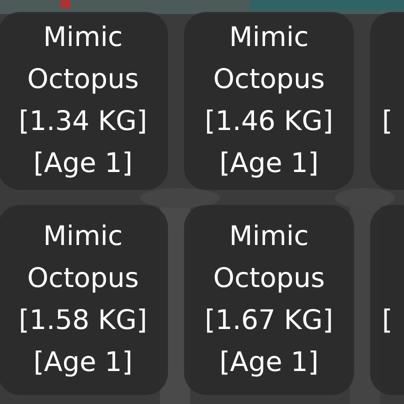 This screenshot has width=404, height=404. What do you see at coordinates (269, 122) in the screenshot?
I see `item-weight: [1.46 KG]` at bounding box center [269, 122].